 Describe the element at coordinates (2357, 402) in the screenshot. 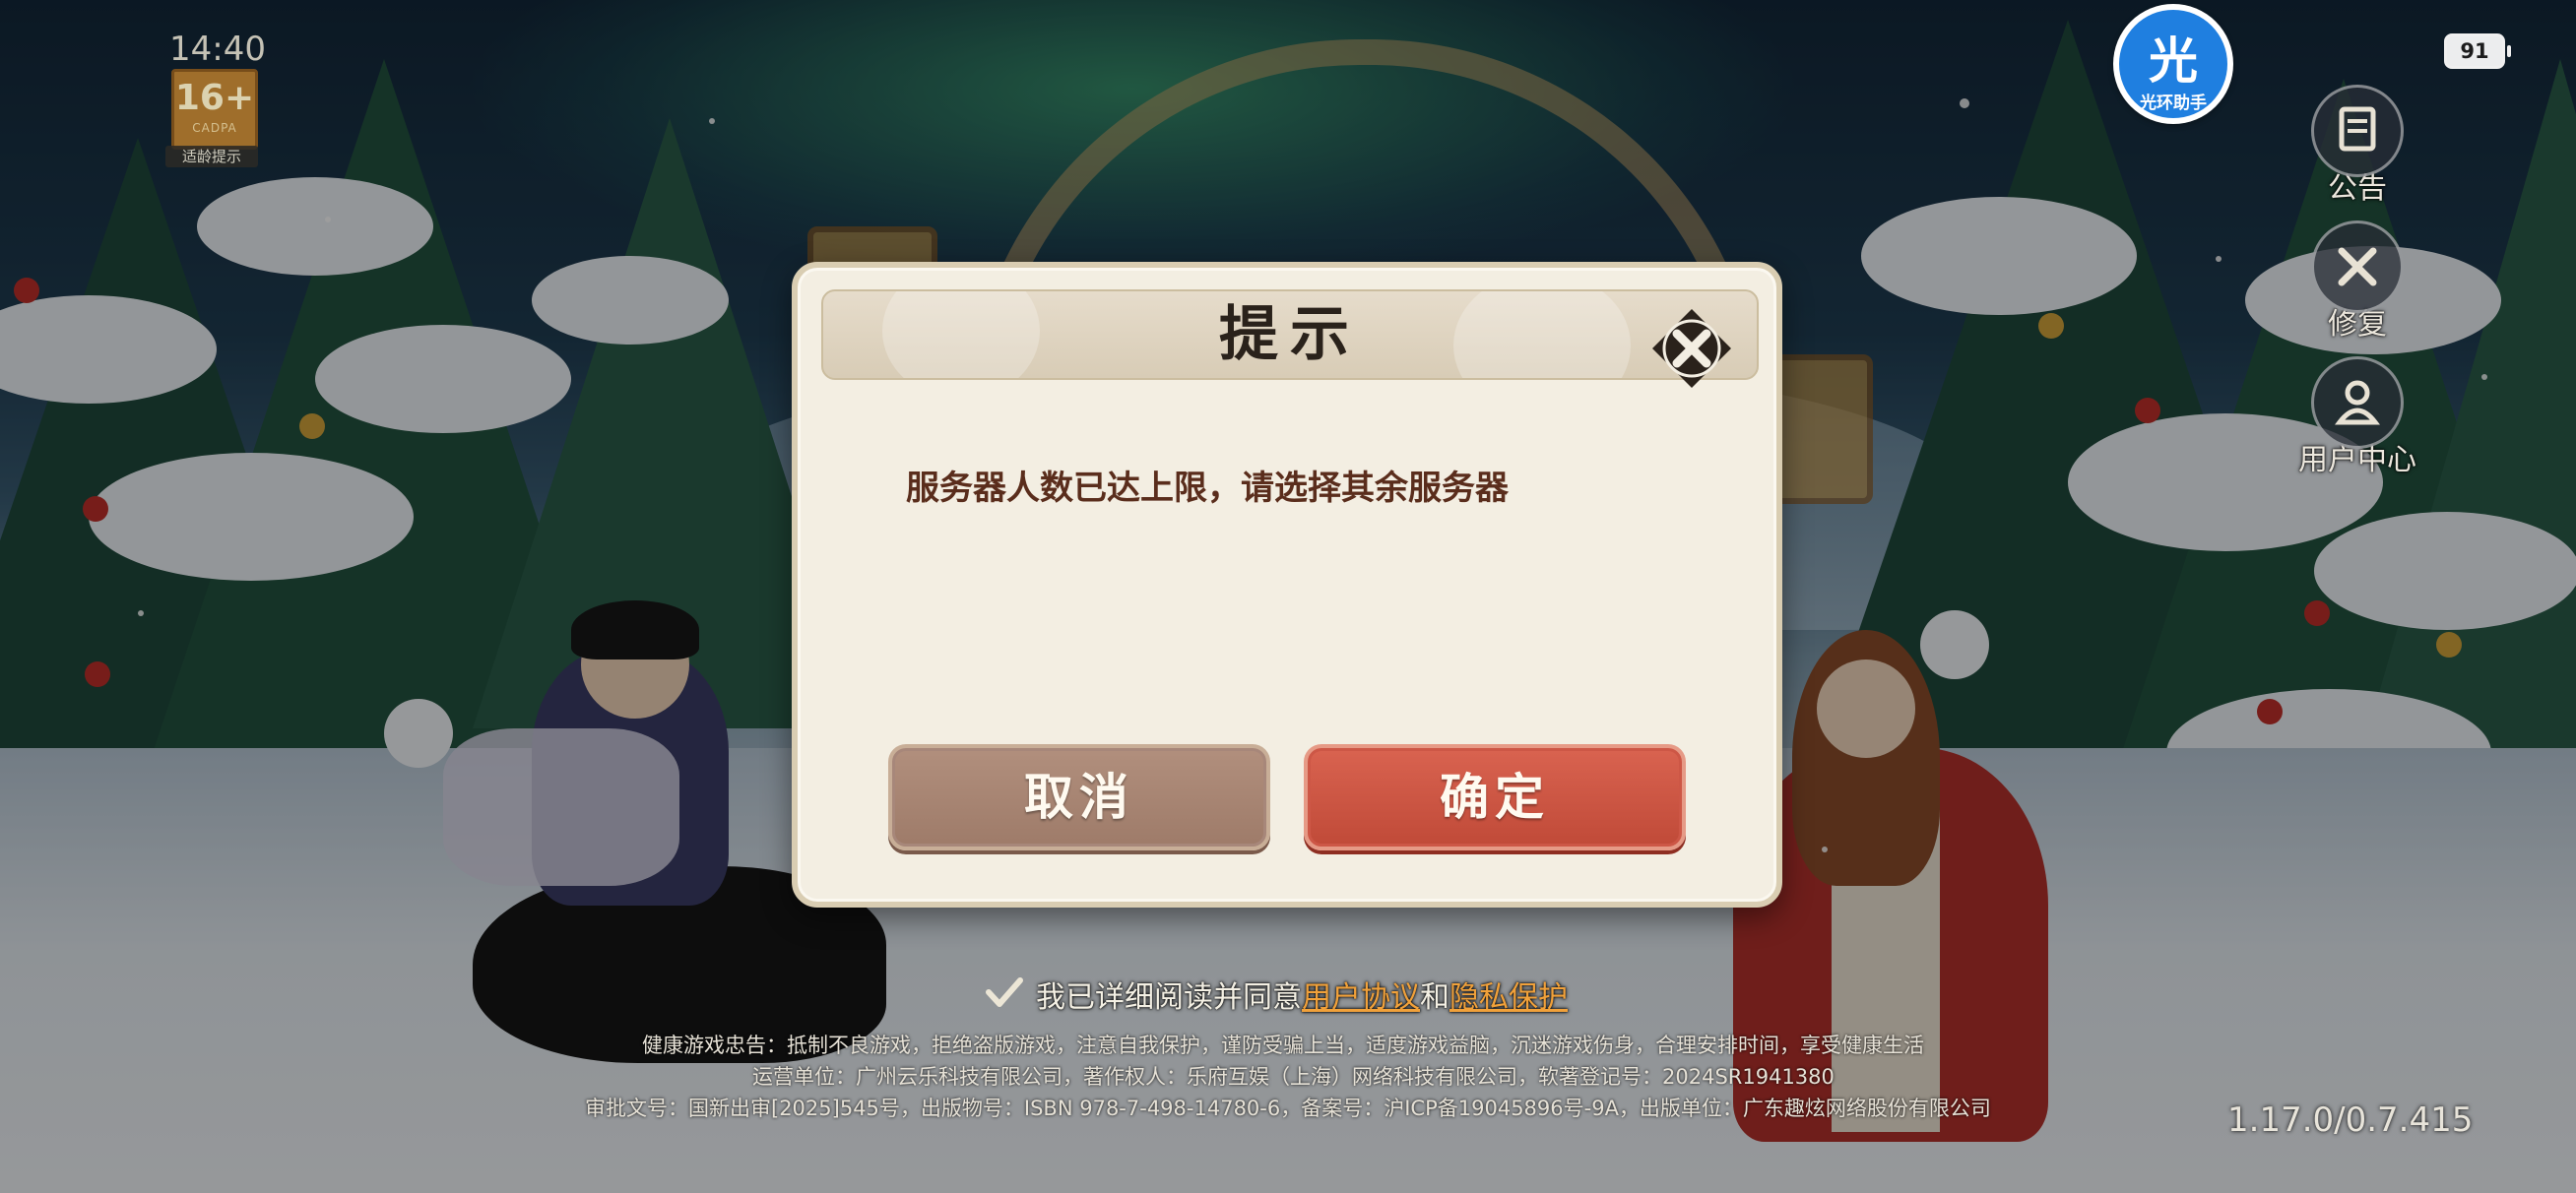

I see `user-center-icon` at that location.